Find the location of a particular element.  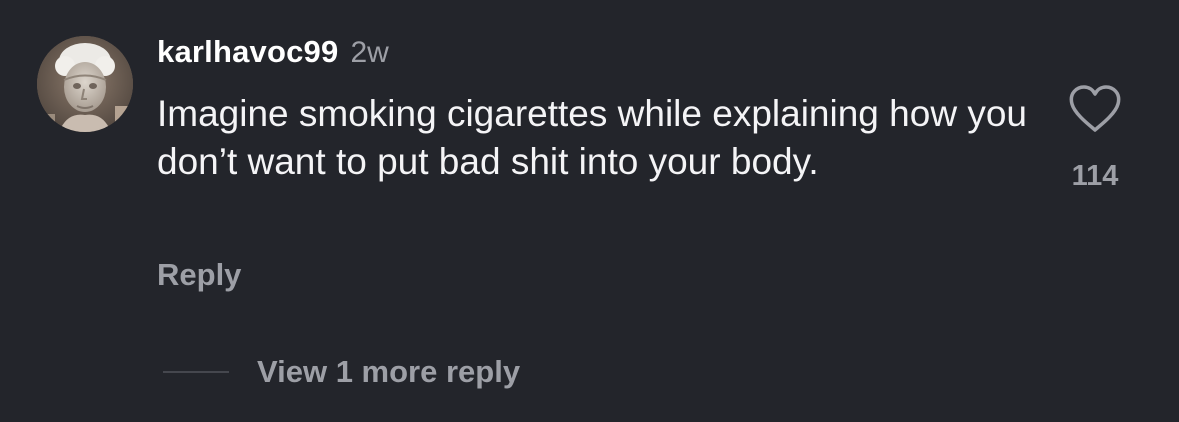

comment-header: karlhavoc99 2w is located at coordinates (273, 56).